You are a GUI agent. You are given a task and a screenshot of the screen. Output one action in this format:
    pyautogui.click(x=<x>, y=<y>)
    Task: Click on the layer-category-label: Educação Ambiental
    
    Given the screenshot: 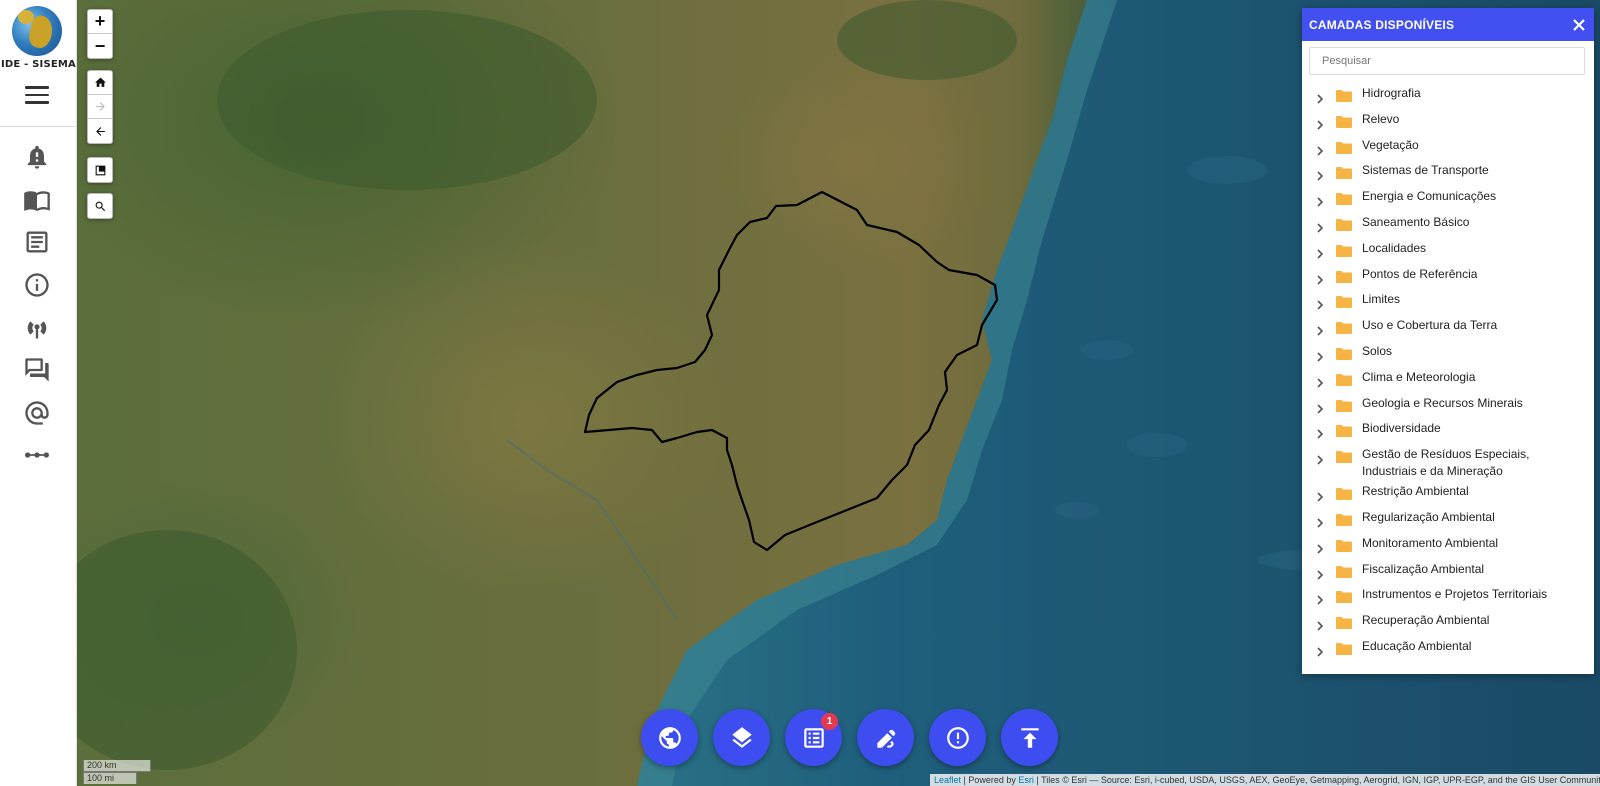 What is the action you would take?
    pyautogui.click(x=1417, y=645)
    